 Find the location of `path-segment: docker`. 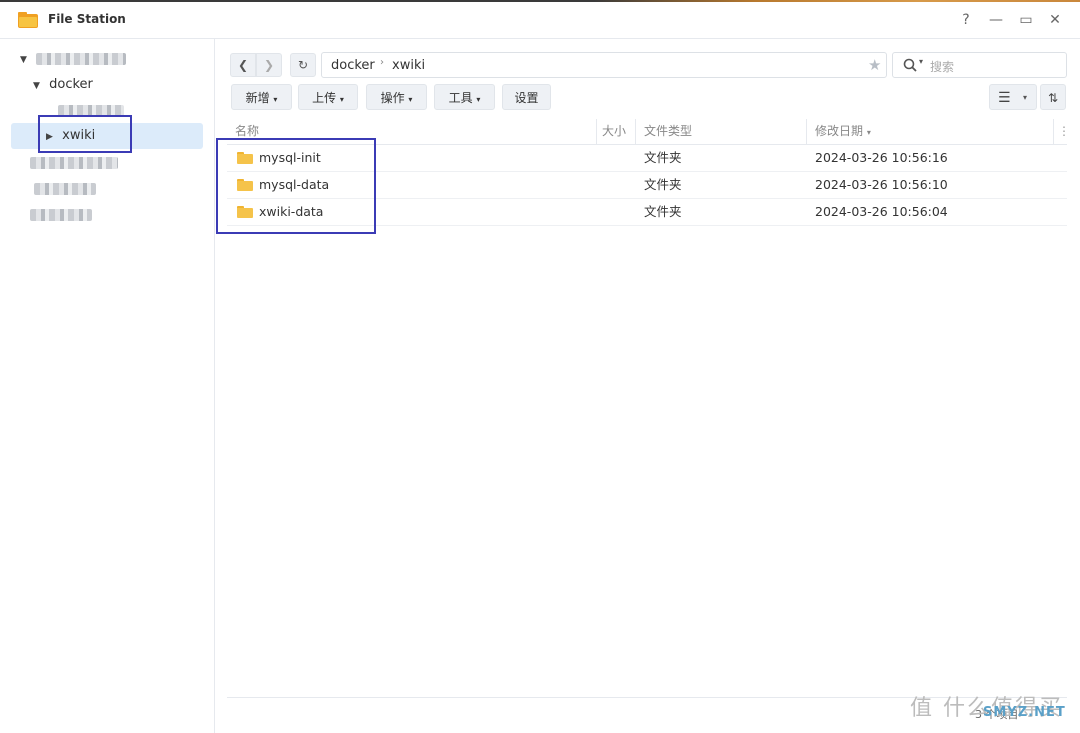

path-segment: docker is located at coordinates (353, 65).